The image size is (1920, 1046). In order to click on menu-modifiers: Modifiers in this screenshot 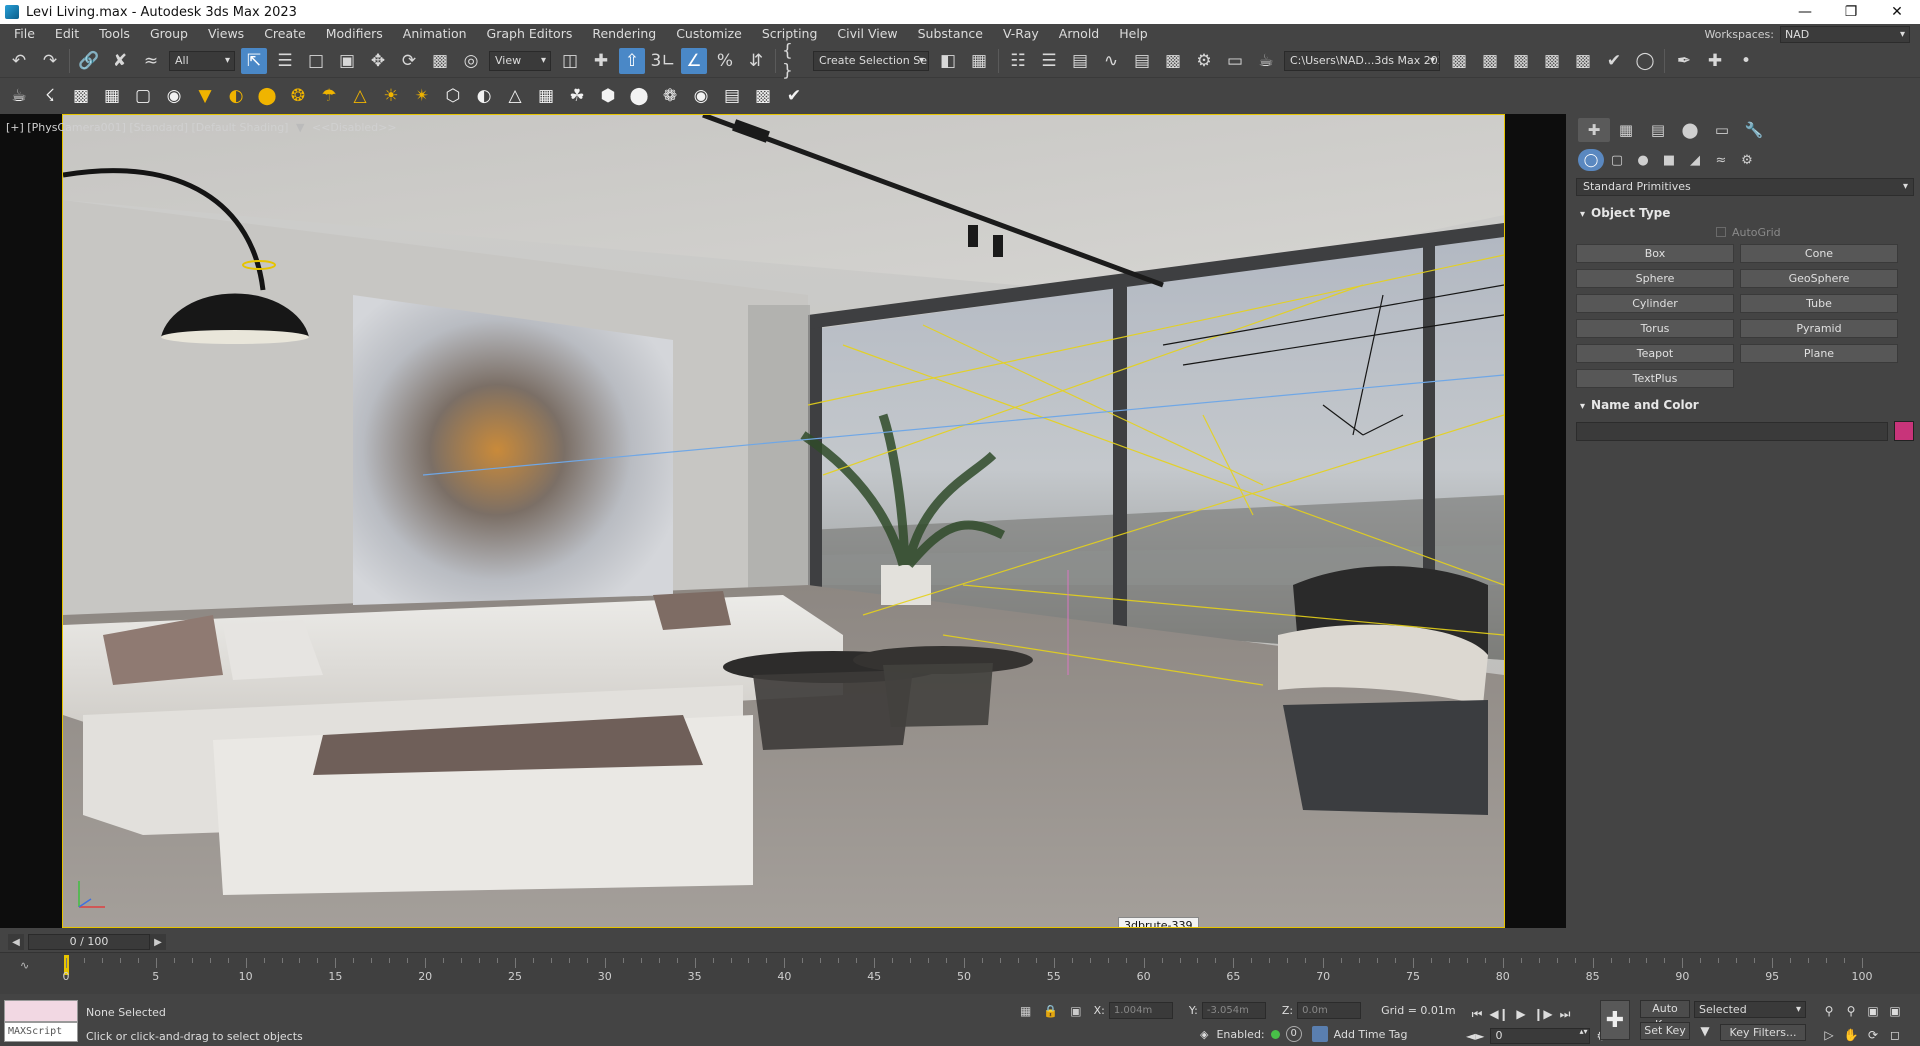, I will do `click(354, 34)`.